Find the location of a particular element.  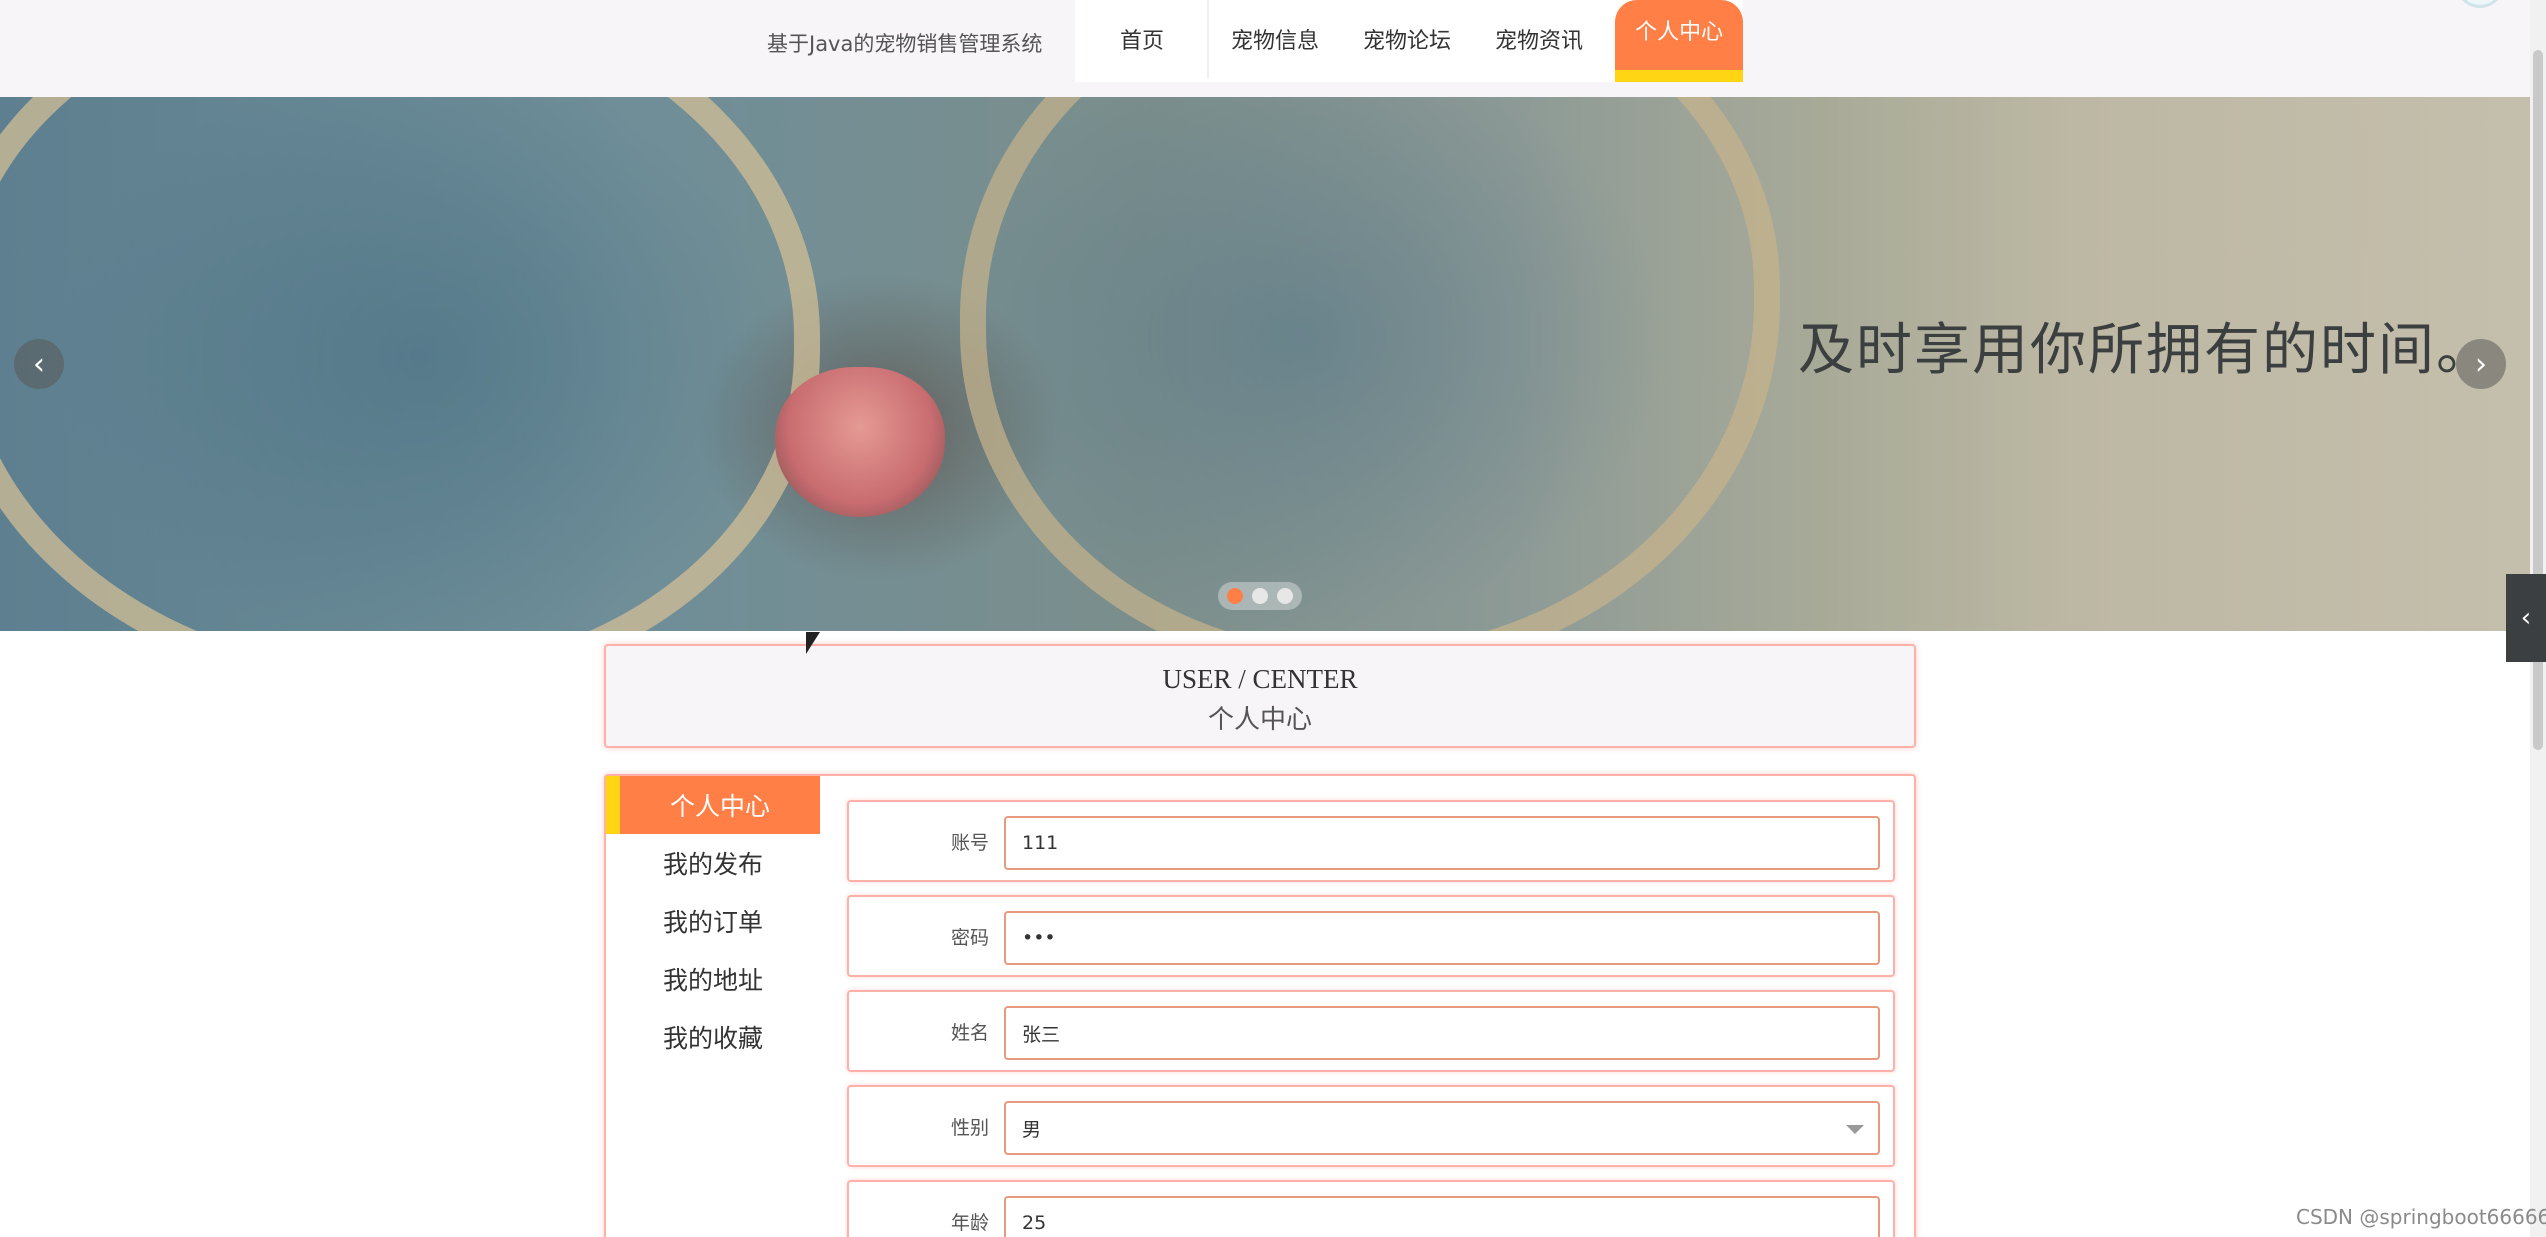

age-input: 25 is located at coordinates (1442, 1216).